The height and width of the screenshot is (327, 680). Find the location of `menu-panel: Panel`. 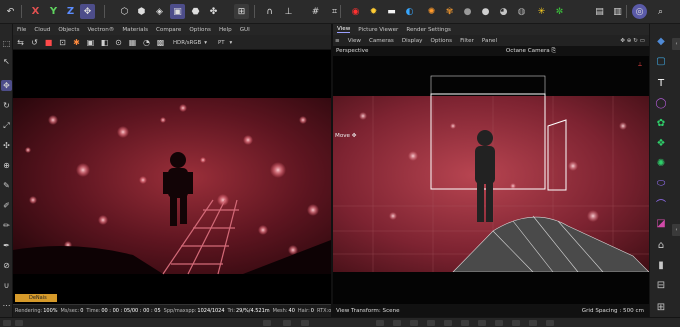

menu-panel: Panel is located at coordinates (489, 41).